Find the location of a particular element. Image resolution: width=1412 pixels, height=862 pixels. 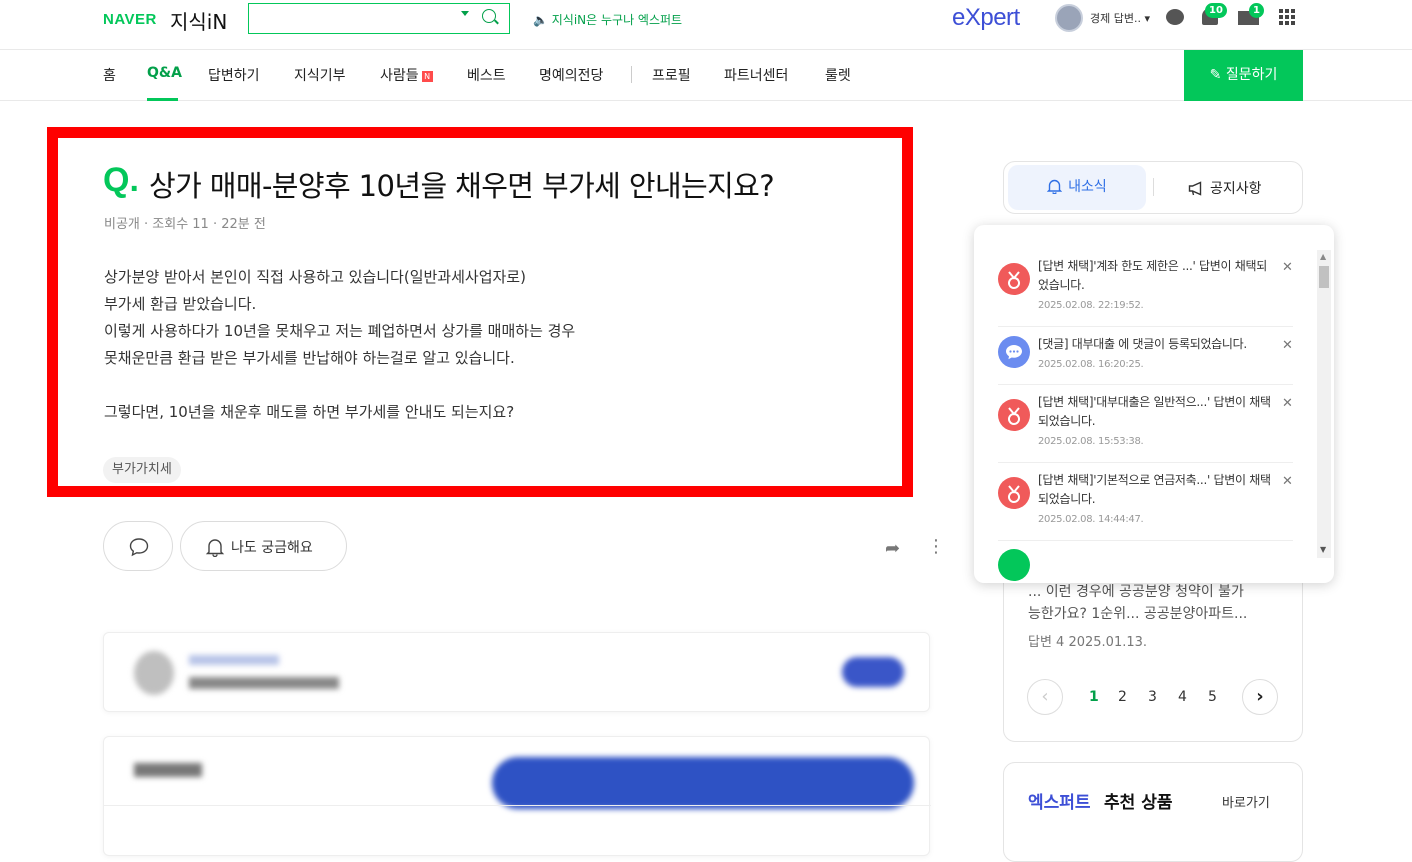

megaphone-icon is located at coordinates (1195, 188).